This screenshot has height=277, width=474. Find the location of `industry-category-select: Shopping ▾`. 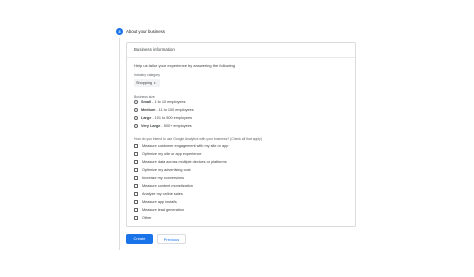

industry-category-select: Shopping ▾ is located at coordinates (147, 83).